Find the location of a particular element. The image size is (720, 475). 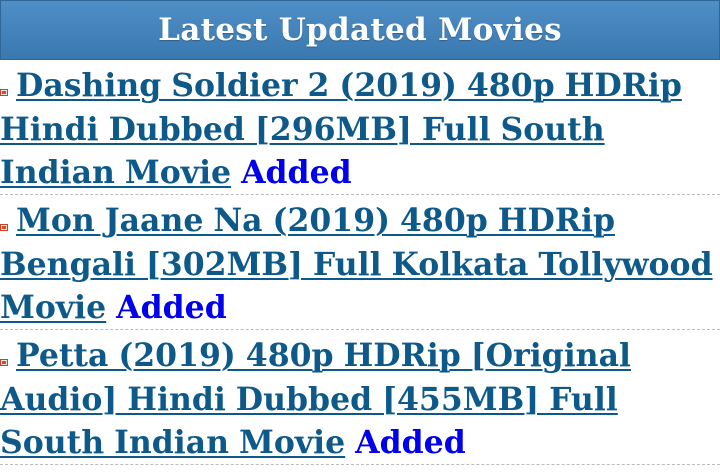

section-header: Latest Updated Movies is located at coordinates (360, 30).